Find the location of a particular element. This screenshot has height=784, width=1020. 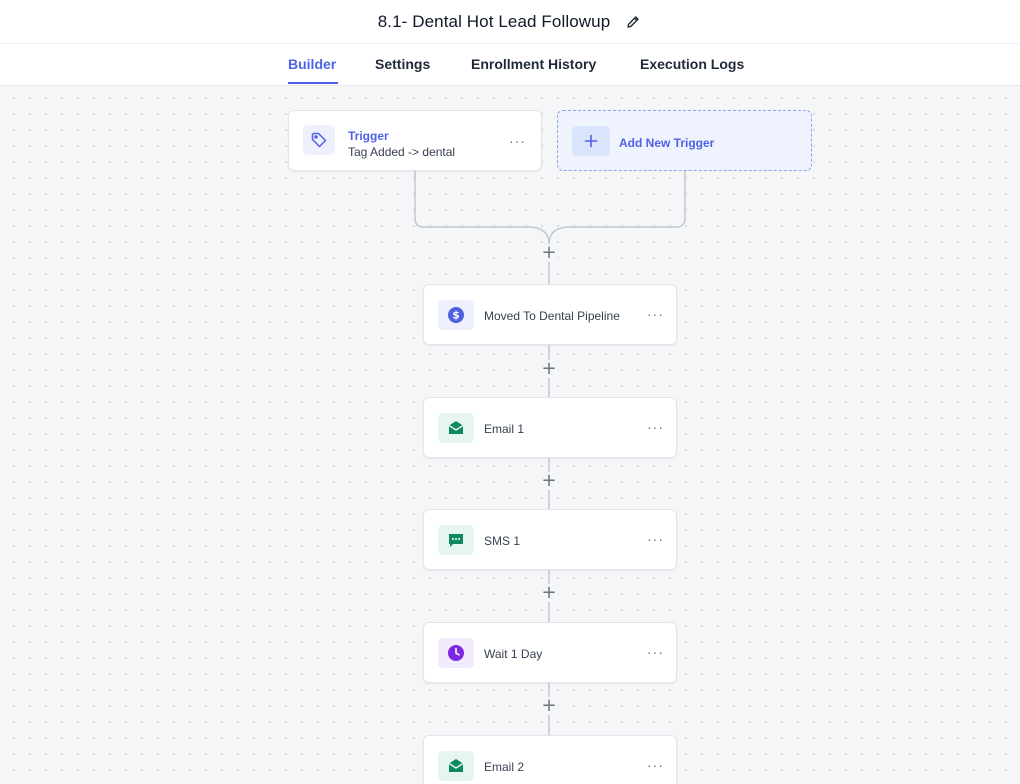

trigger-card: Trigger Tag Added -> dental ··· is located at coordinates (415, 140).